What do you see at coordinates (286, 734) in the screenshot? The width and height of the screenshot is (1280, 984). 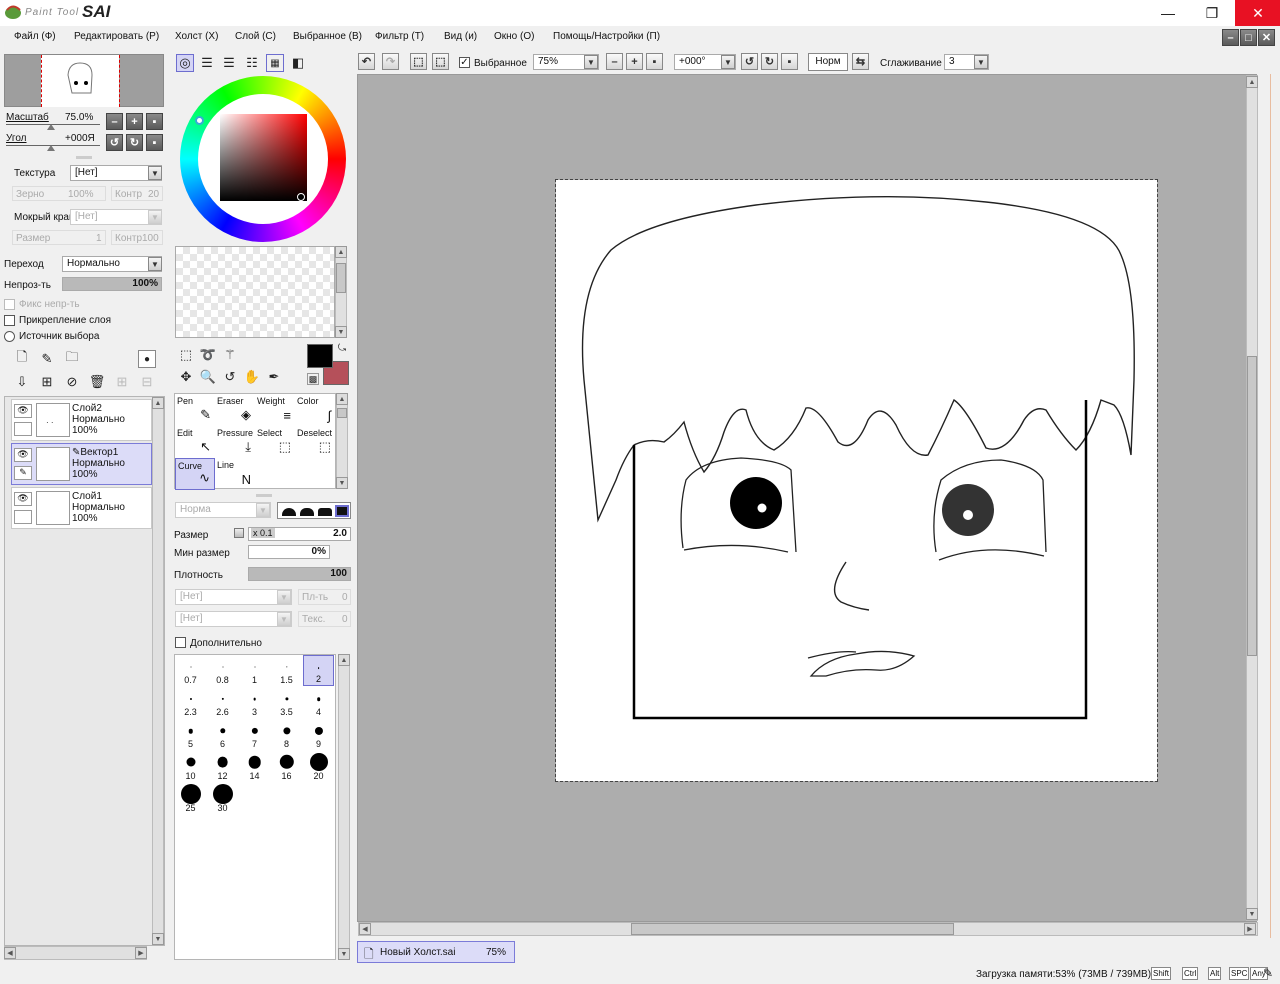 I see `brush-size-preset: 8` at bounding box center [286, 734].